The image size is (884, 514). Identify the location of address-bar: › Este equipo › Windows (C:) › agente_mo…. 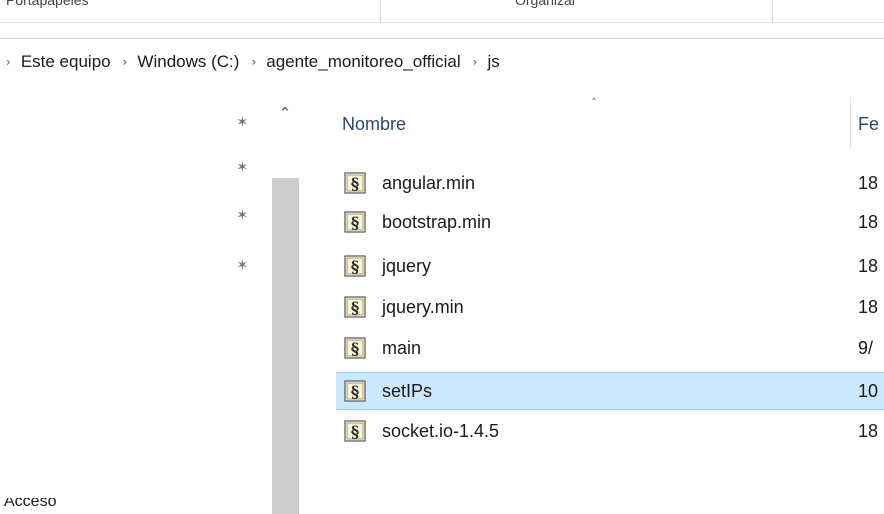
(442, 61).